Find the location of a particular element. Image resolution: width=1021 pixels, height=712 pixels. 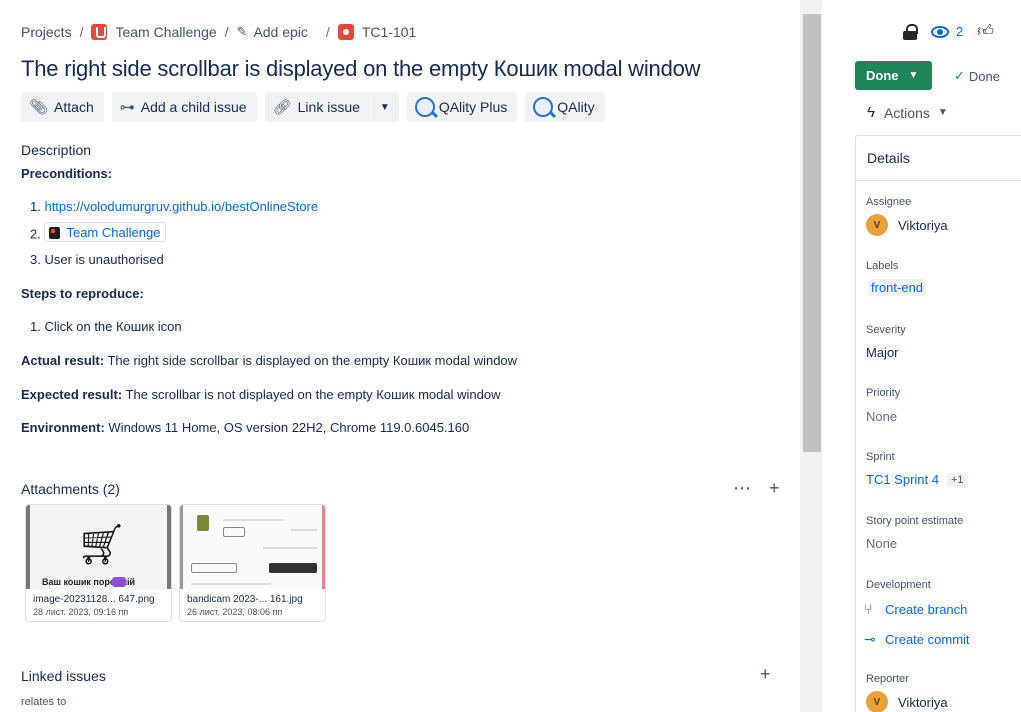

step-text: Click on the Кошик icon is located at coordinates (113, 326).